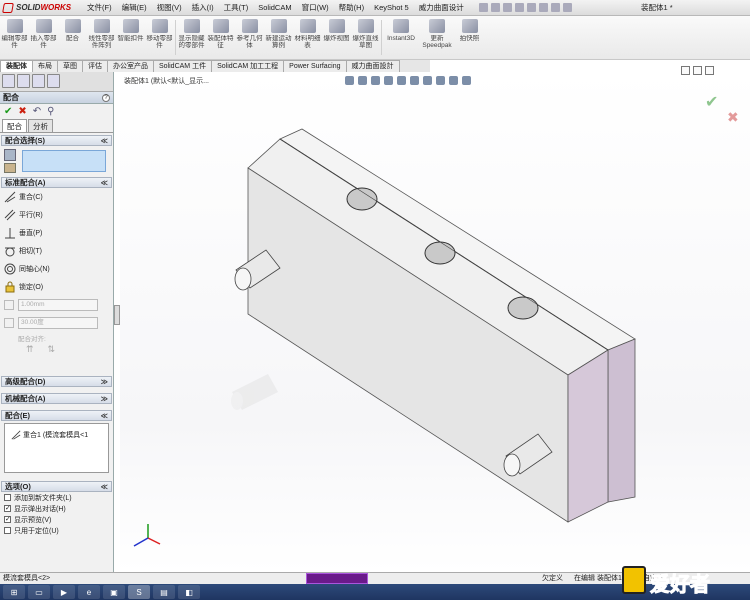 The image size is (750, 600). What do you see at coordinates (336, 38) in the screenshot?
I see `exploded-view-button: 爆炸视图` at bounding box center [336, 38].